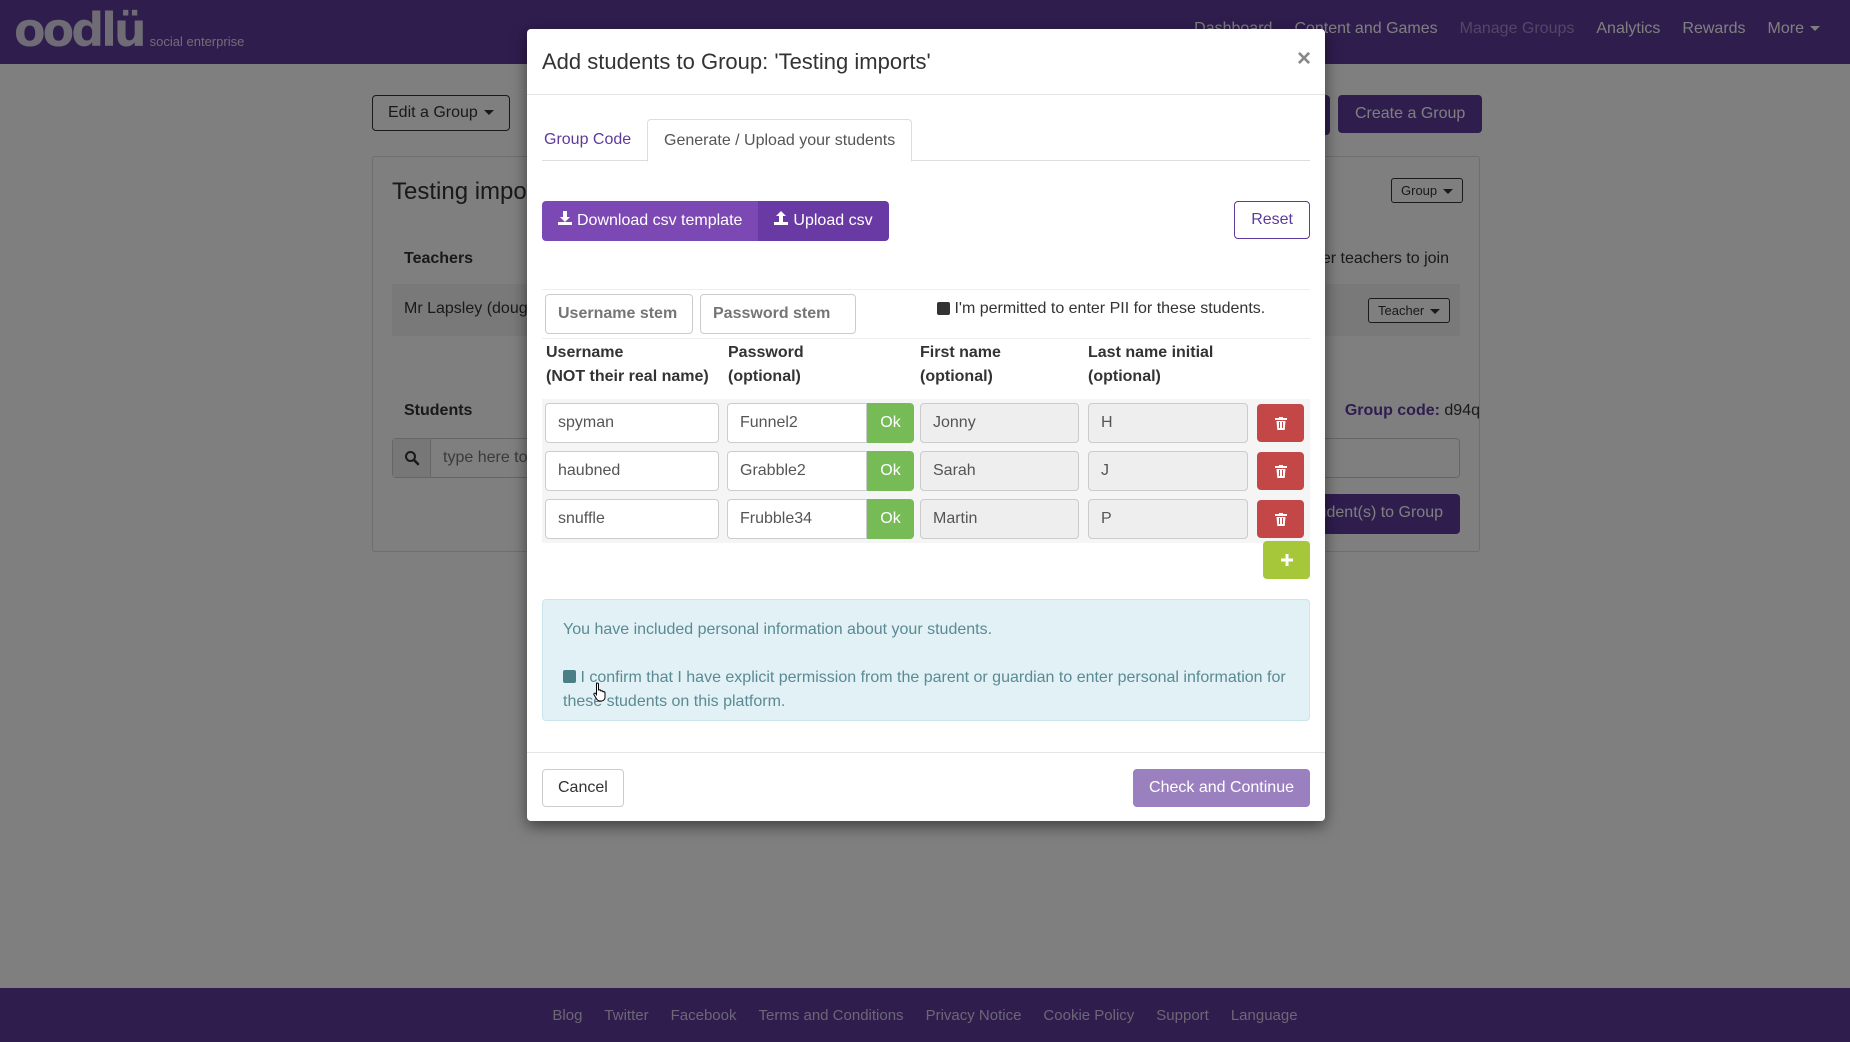 The image size is (1850, 1042). What do you see at coordinates (569, 676) in the screenshot?
I see `pii-confirm-checkbox` at bounding box center [569, 676].